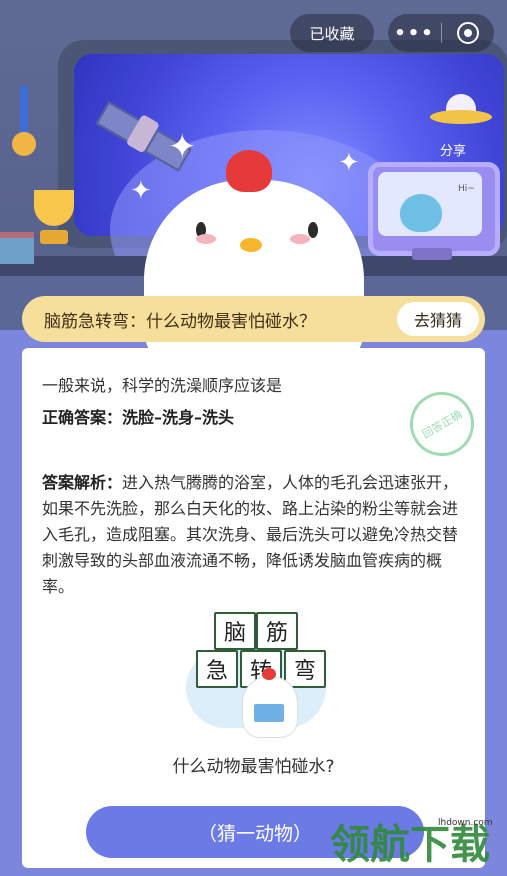 This screenshot has height=876, width=507. Describe the element at coordinates (82, 482) in the screenshot. I see `analysis-label: 答案解析：` at that location.